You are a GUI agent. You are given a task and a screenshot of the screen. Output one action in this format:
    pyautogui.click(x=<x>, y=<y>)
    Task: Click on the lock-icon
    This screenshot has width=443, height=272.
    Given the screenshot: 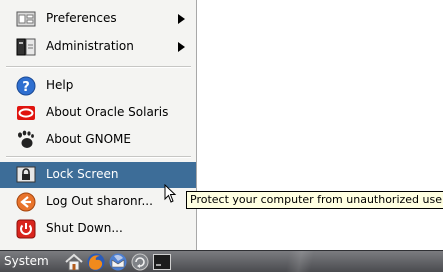 What is the action you would take?
    pyautogui.click(x=26, y=174)
    